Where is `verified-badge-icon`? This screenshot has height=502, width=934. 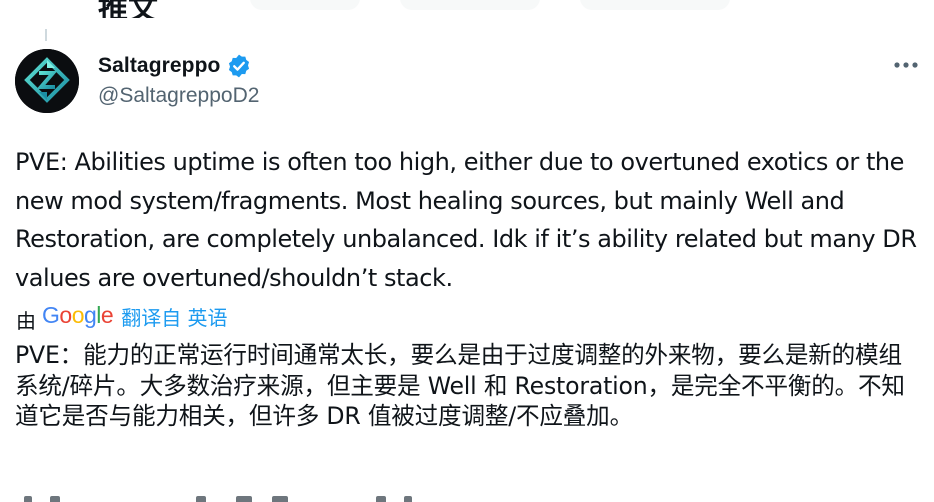 verified-badge-icon is located at coordinates (239, 66).